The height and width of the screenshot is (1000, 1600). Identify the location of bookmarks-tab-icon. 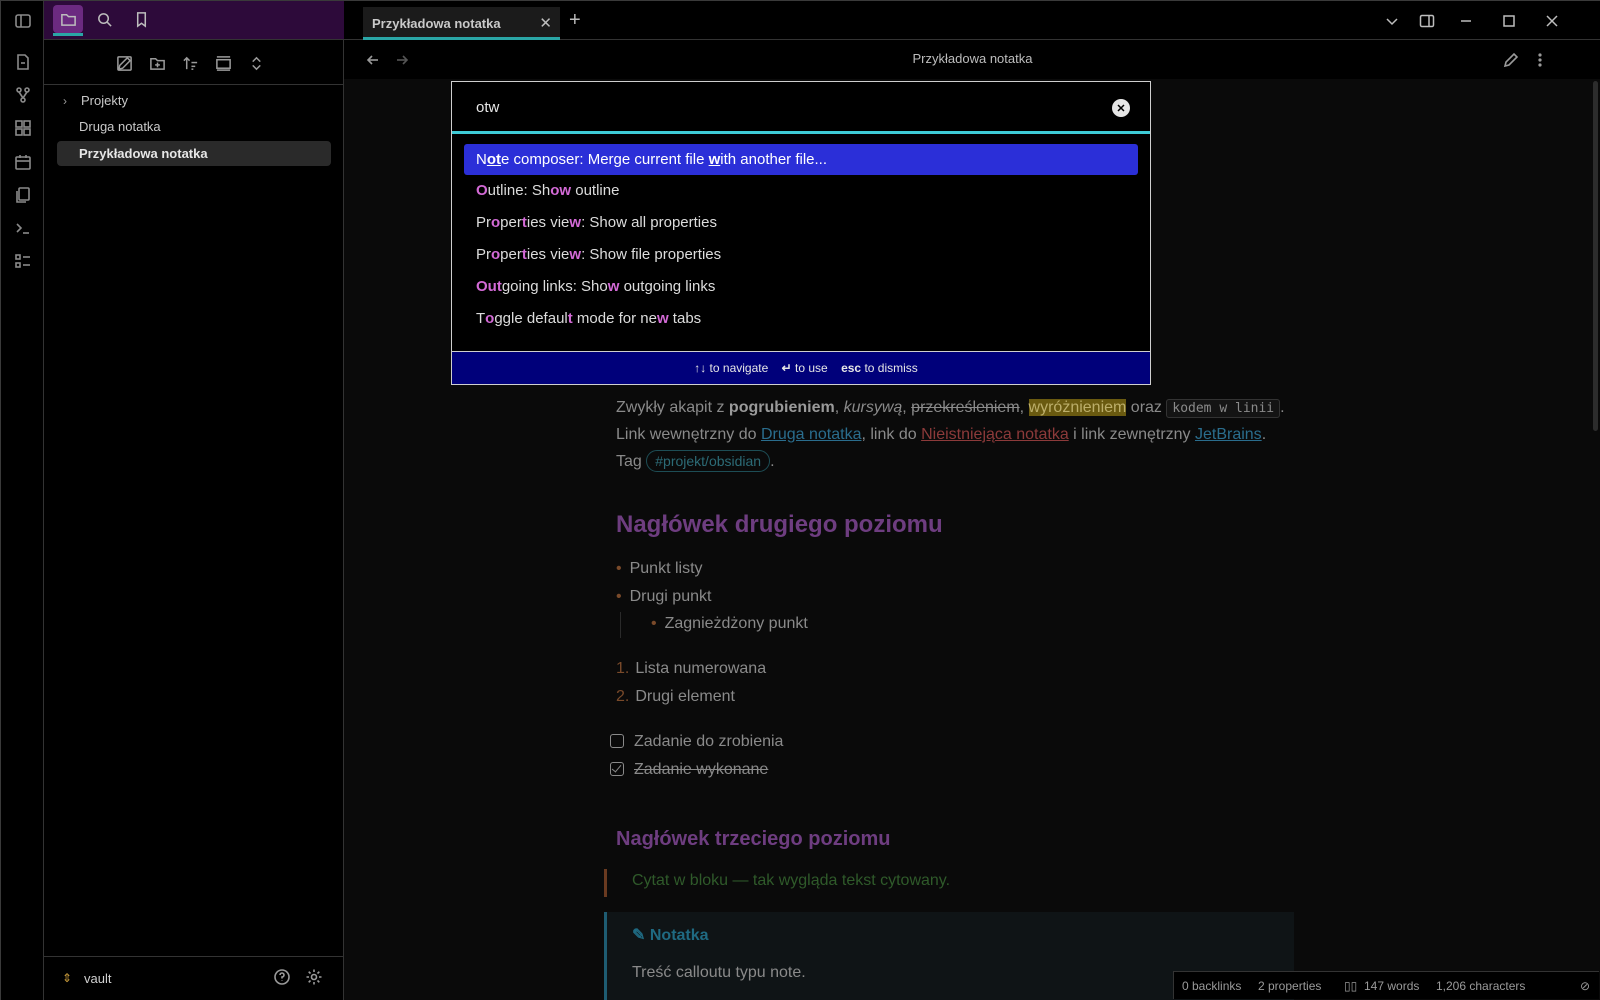
(141, 19).